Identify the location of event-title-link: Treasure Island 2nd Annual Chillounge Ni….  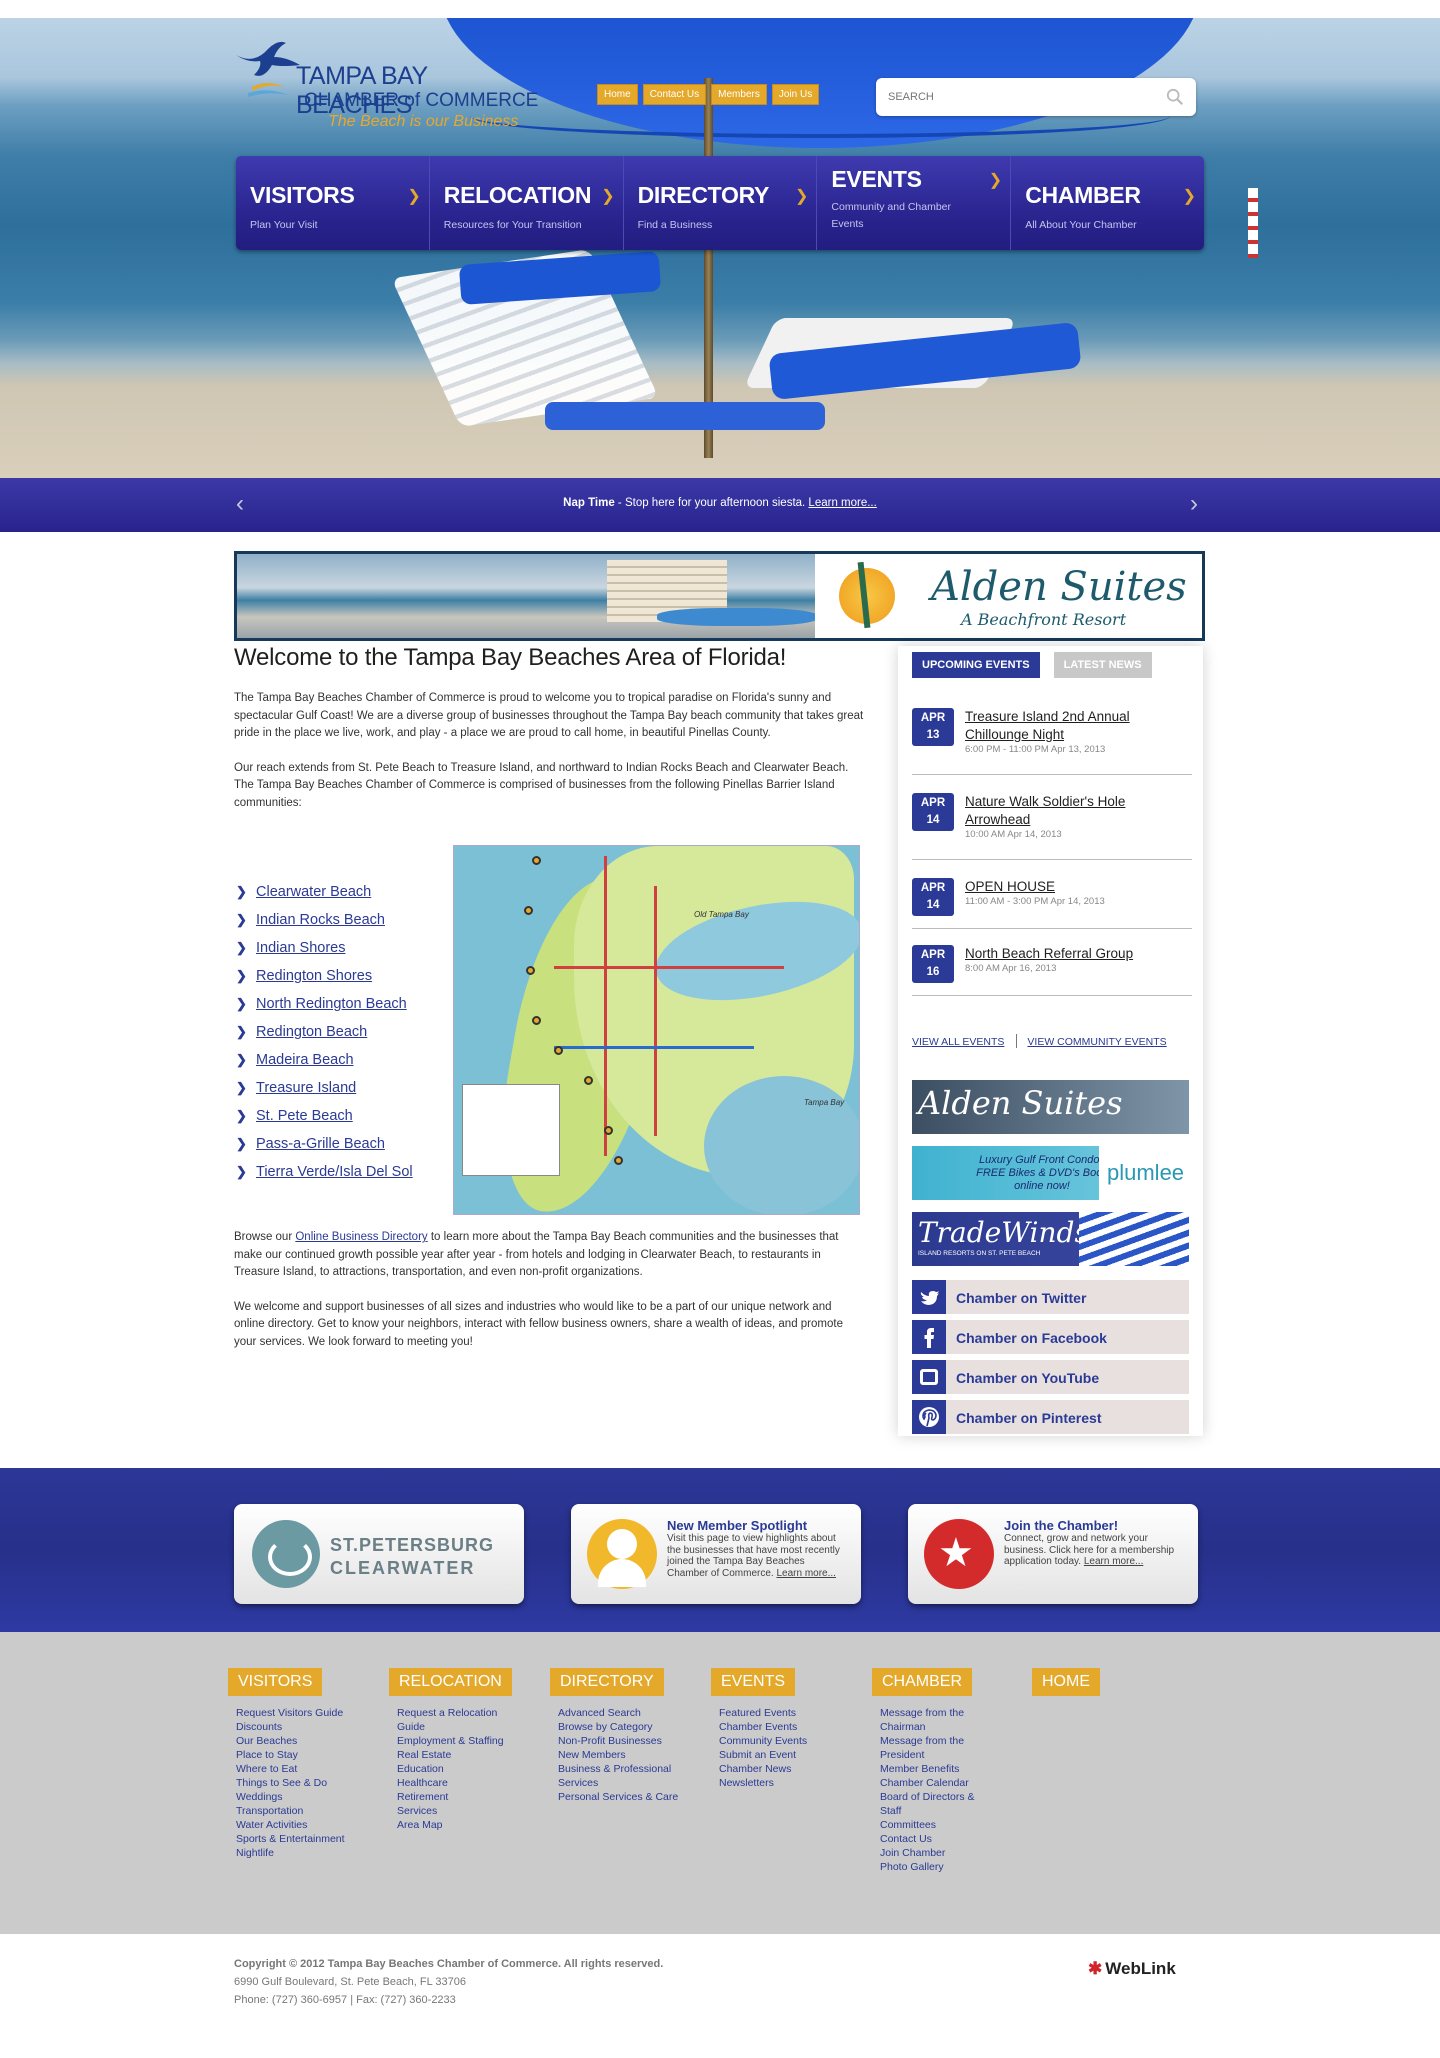
(1075, 726).